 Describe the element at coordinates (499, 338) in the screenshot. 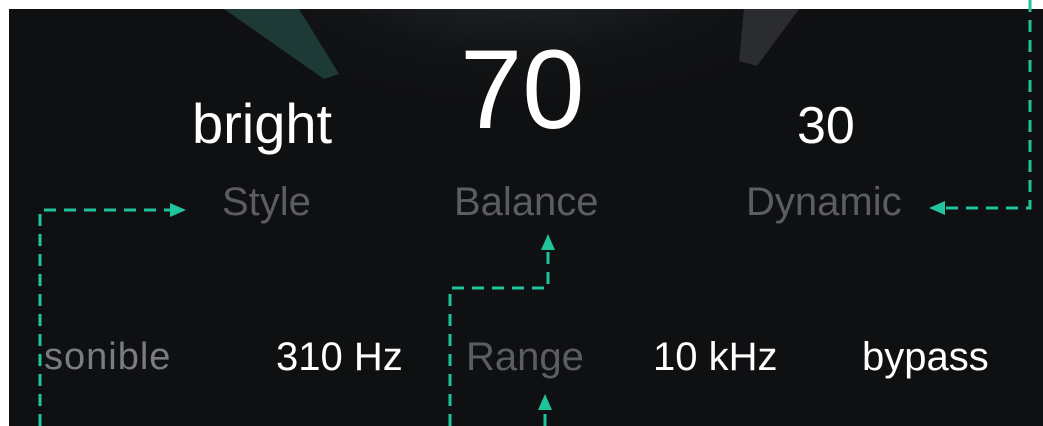

I see `balance-annotation-line` at that location.